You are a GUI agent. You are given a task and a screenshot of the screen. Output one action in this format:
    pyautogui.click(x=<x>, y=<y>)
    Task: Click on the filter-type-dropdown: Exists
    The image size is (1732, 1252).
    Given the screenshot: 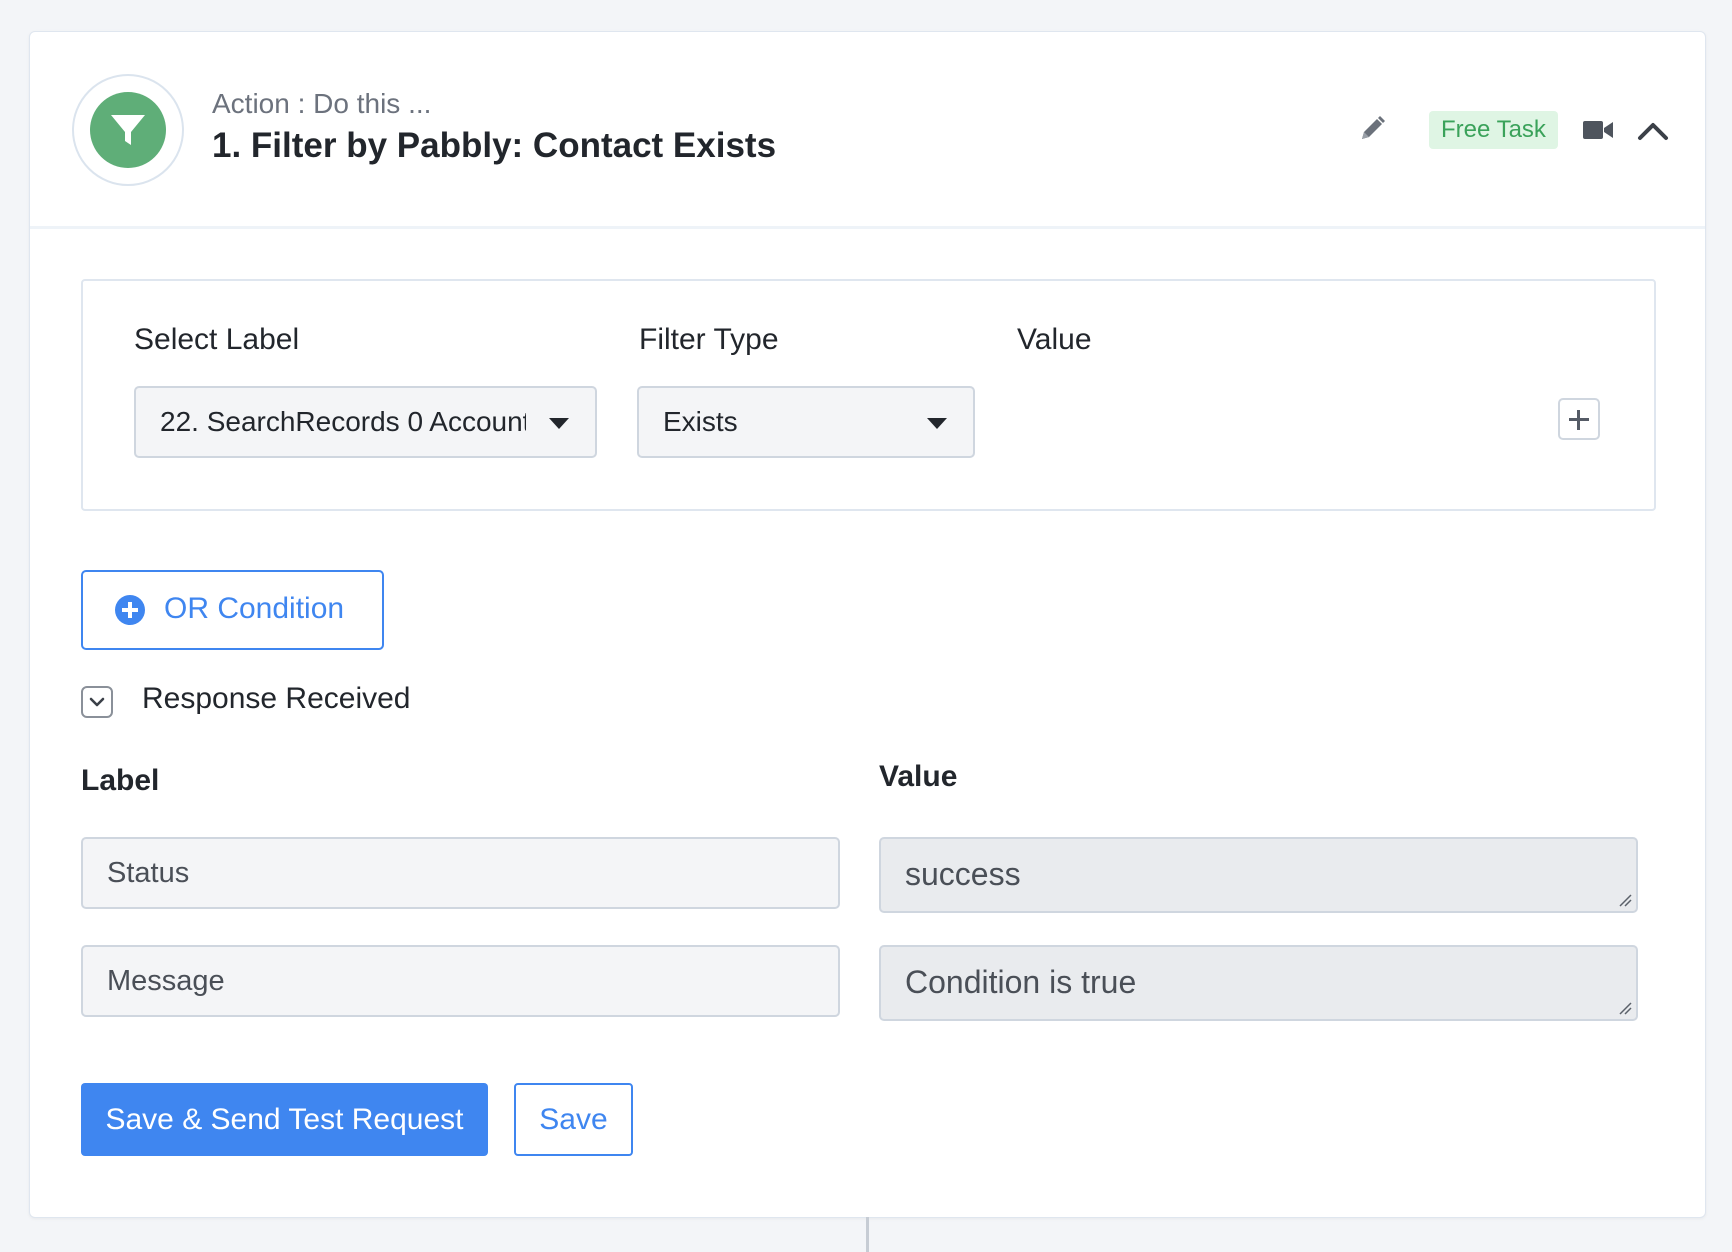 What is the action you would take?
    pyautogui.click(x=806, y=422)
    